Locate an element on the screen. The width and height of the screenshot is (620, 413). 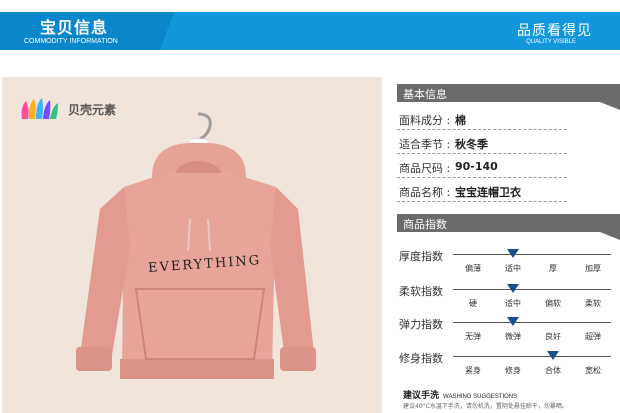
washing-text: 建议40°C水温下手洗，请勿机洗，置阴处悬挂晾干，勿暴晒。 is located at coordinates (485, 406).